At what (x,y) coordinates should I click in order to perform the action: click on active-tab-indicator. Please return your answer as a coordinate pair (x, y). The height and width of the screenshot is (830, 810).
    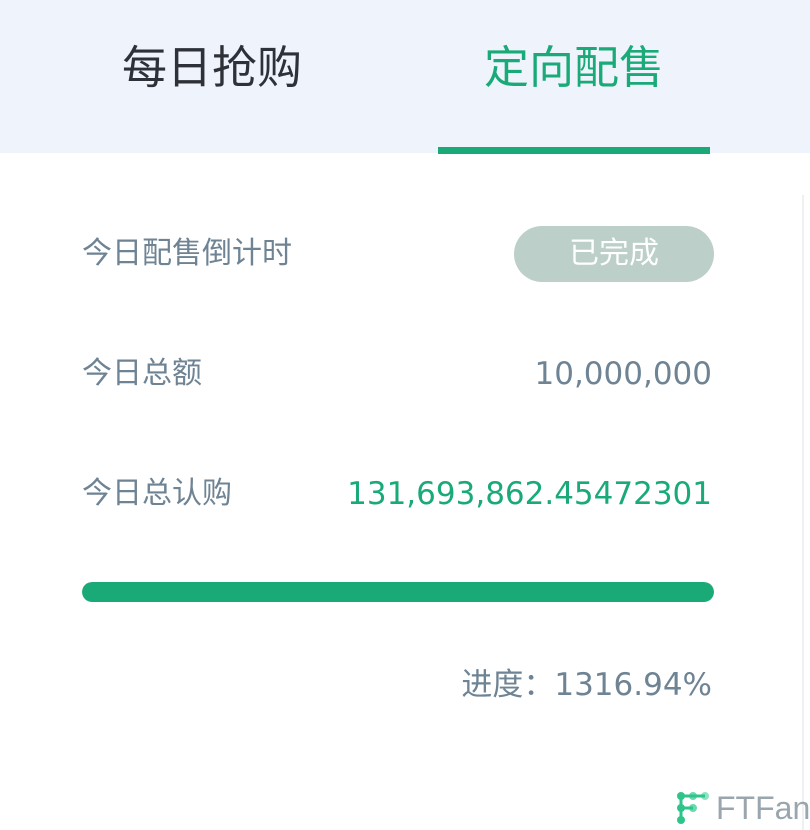
    Looking at the image, I should click on (574, 150).